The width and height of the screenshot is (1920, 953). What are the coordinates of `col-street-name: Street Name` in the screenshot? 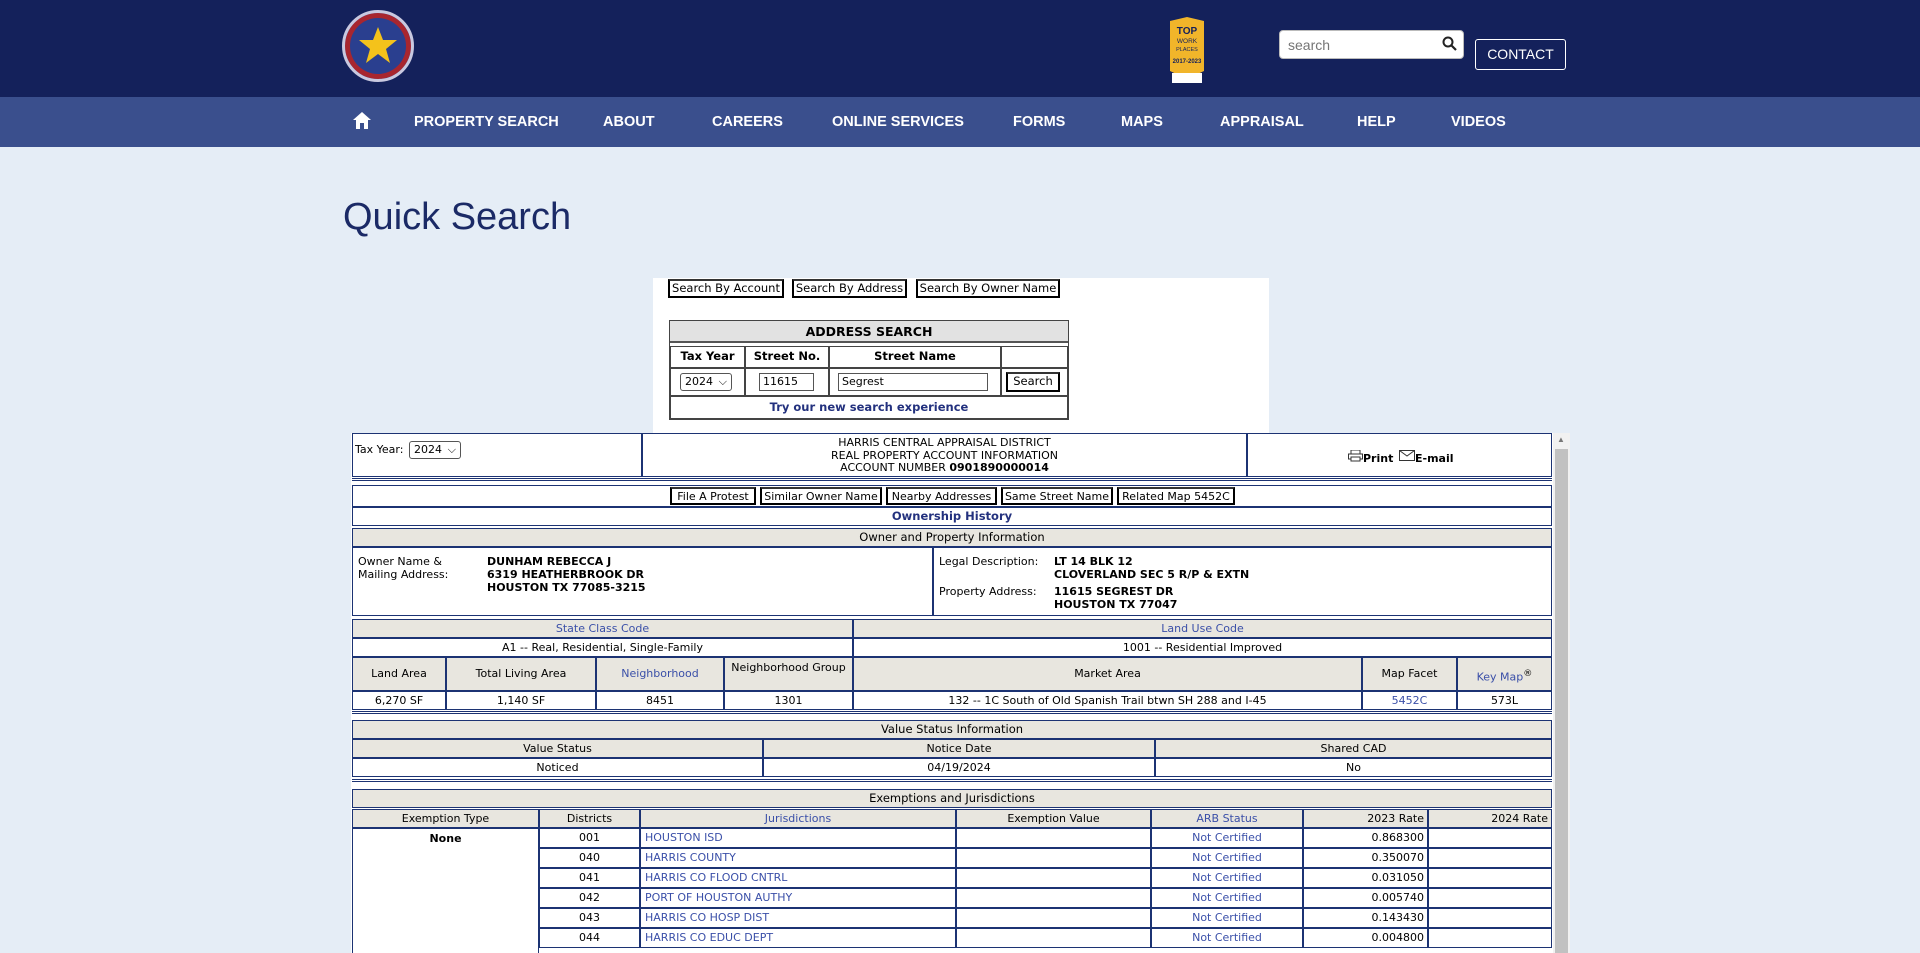 It's located at (915, 357).